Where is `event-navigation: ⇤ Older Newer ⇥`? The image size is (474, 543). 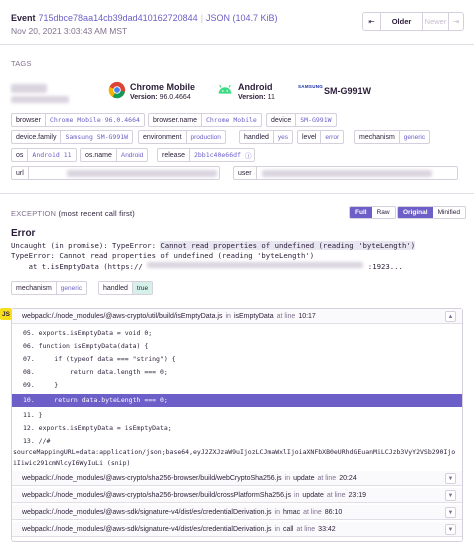
event-navigation: ⇤ Older Newer ⇥ is located at coordinates (413, 21).